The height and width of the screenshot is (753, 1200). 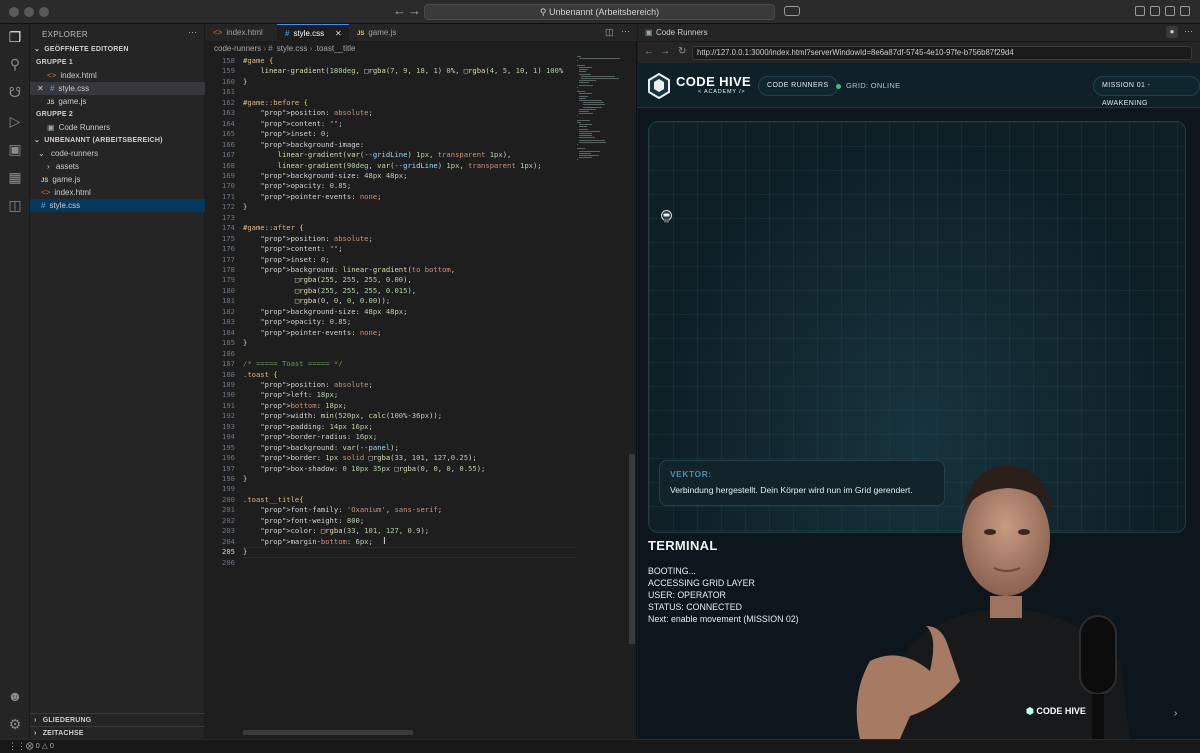 What do you see at coordinates (602, 176) in the screenshot?
I see `minimap` at bounding box center [602, 176].